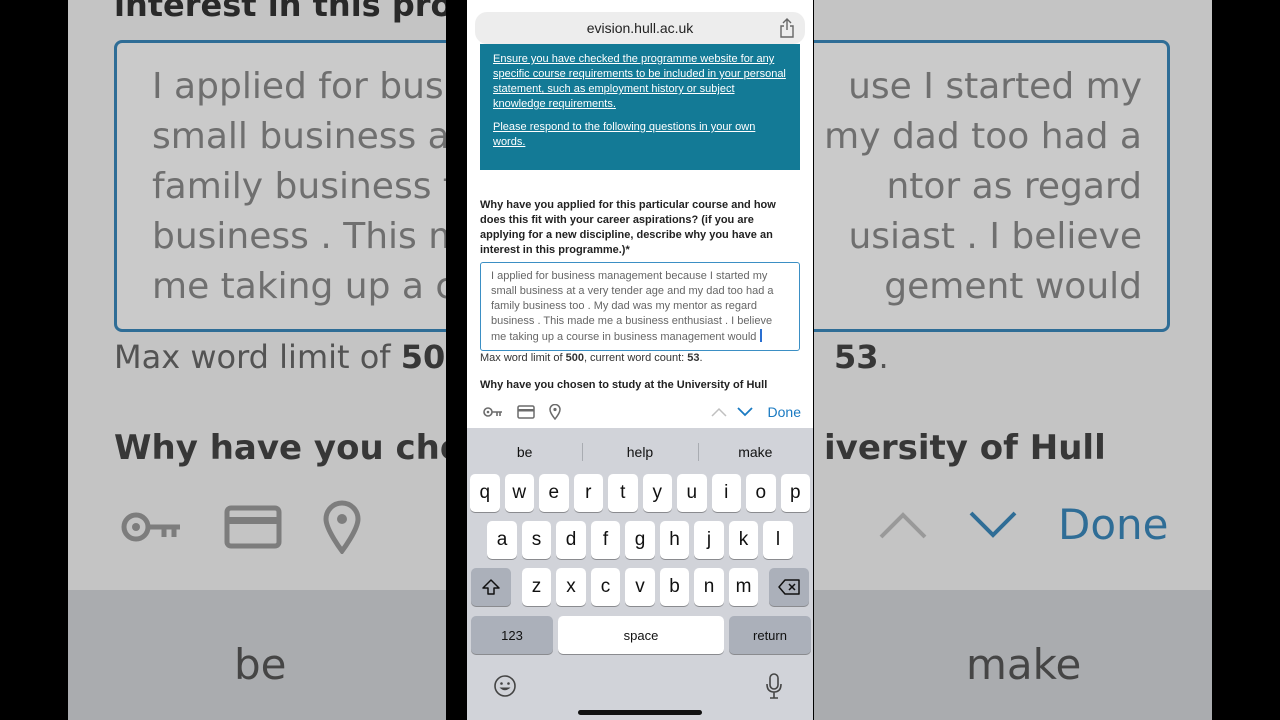  I want to click on key: d, so click(571, 540).